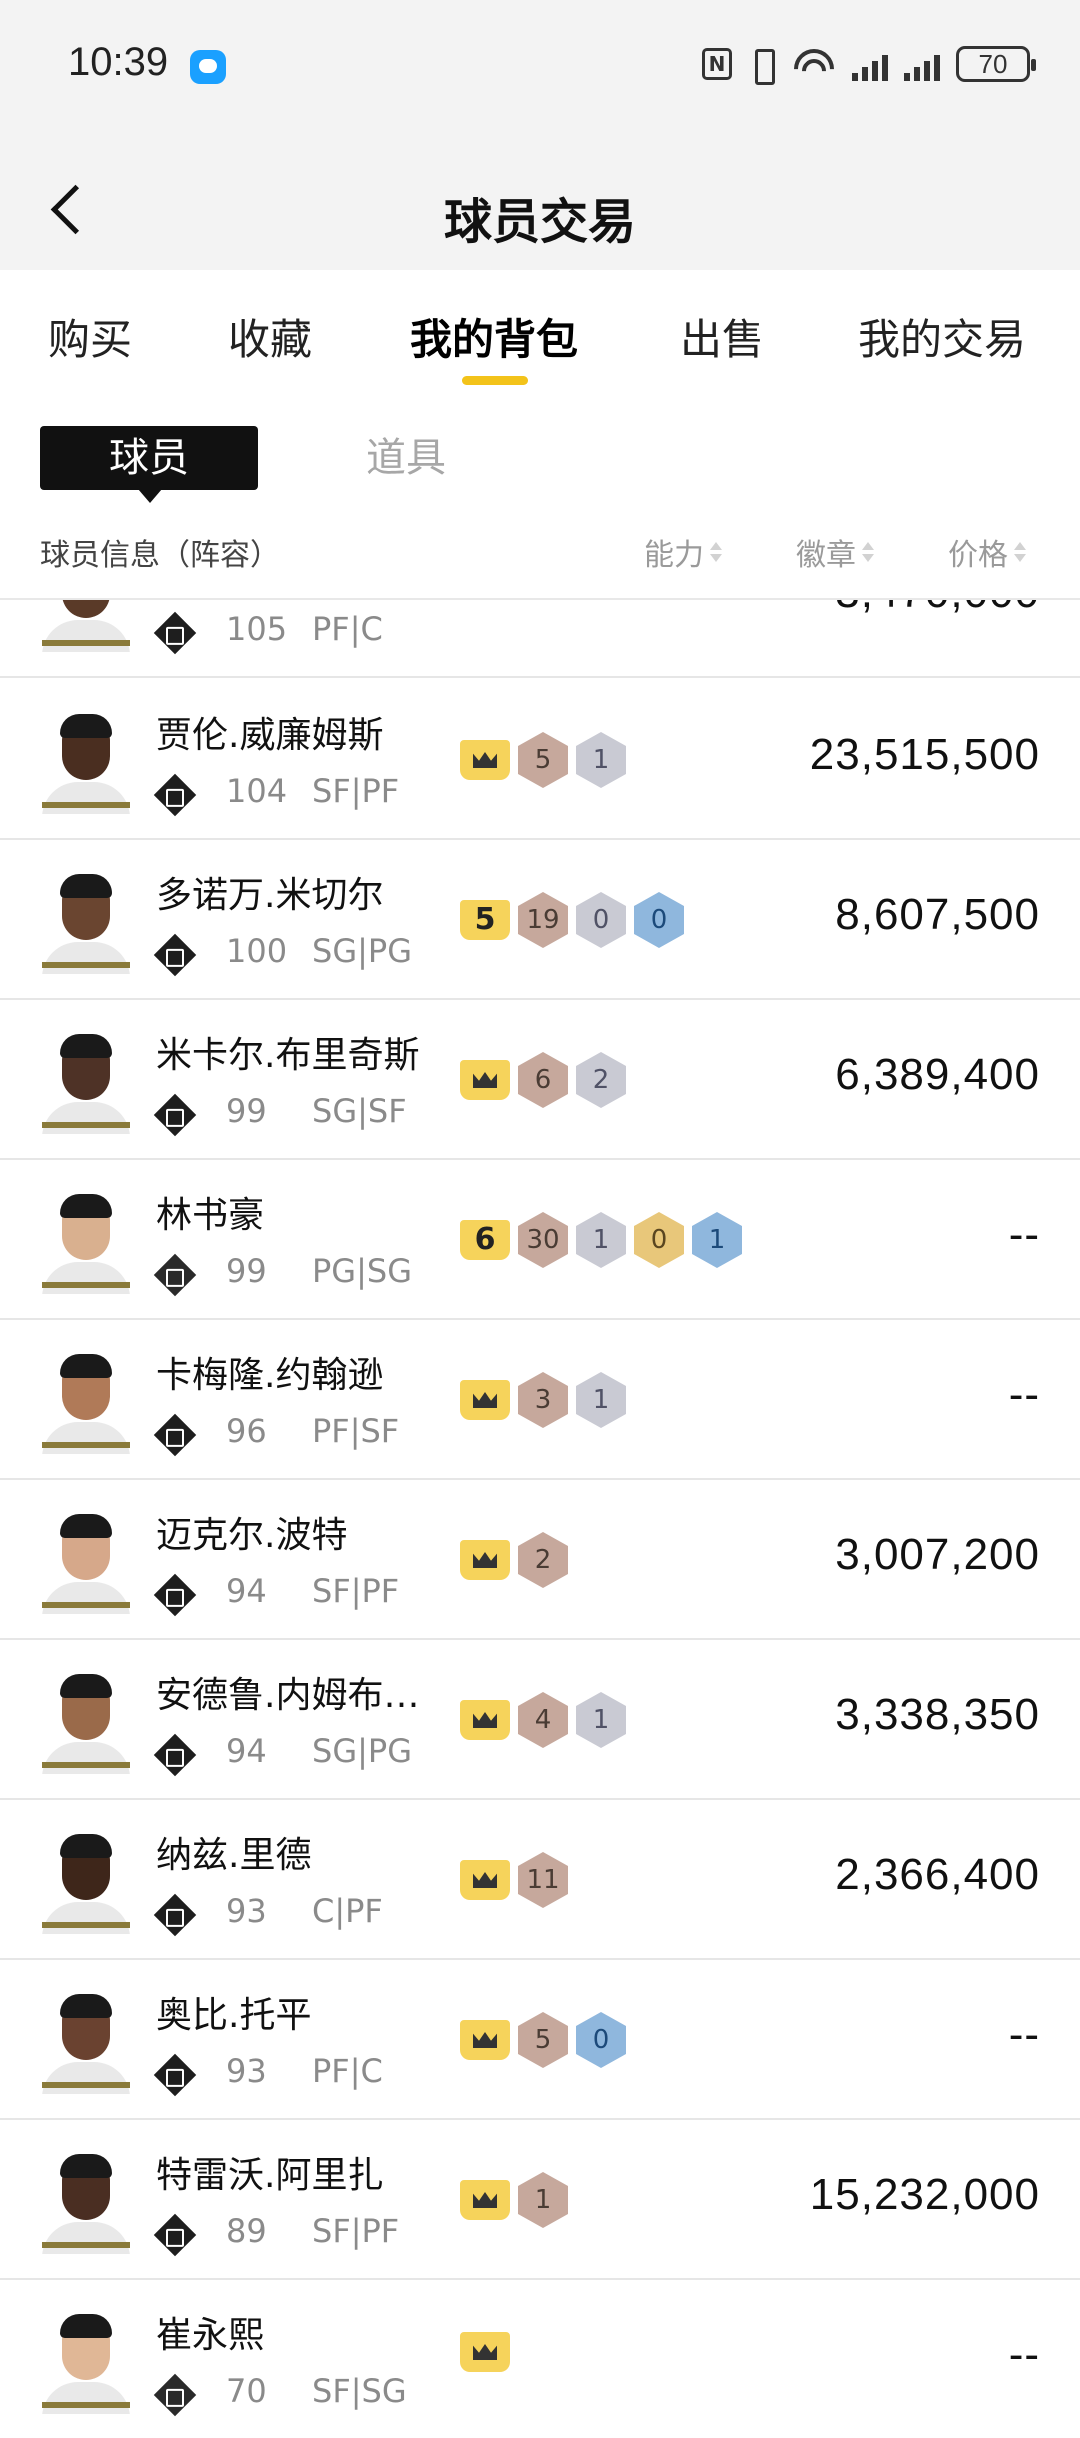  What do you see at coordinates (717, 64) in the screenshot?
I see `nfc-icon: N` at bounding box center [717, 64].